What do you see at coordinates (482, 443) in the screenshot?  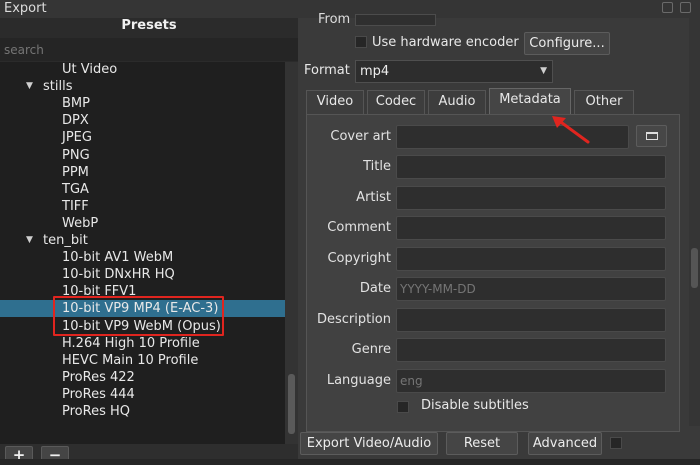 I see `reset-button: Reset` at bounding box center [482, 443].